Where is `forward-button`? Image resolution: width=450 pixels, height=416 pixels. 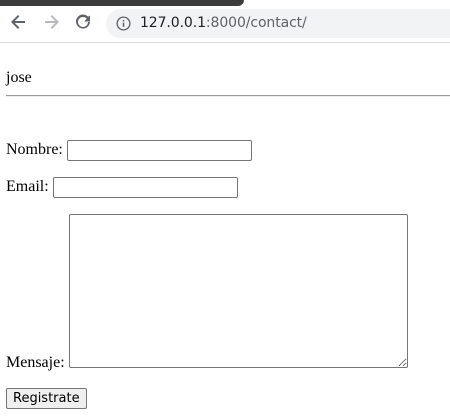
forward-button is located at coordinates (51, 22).